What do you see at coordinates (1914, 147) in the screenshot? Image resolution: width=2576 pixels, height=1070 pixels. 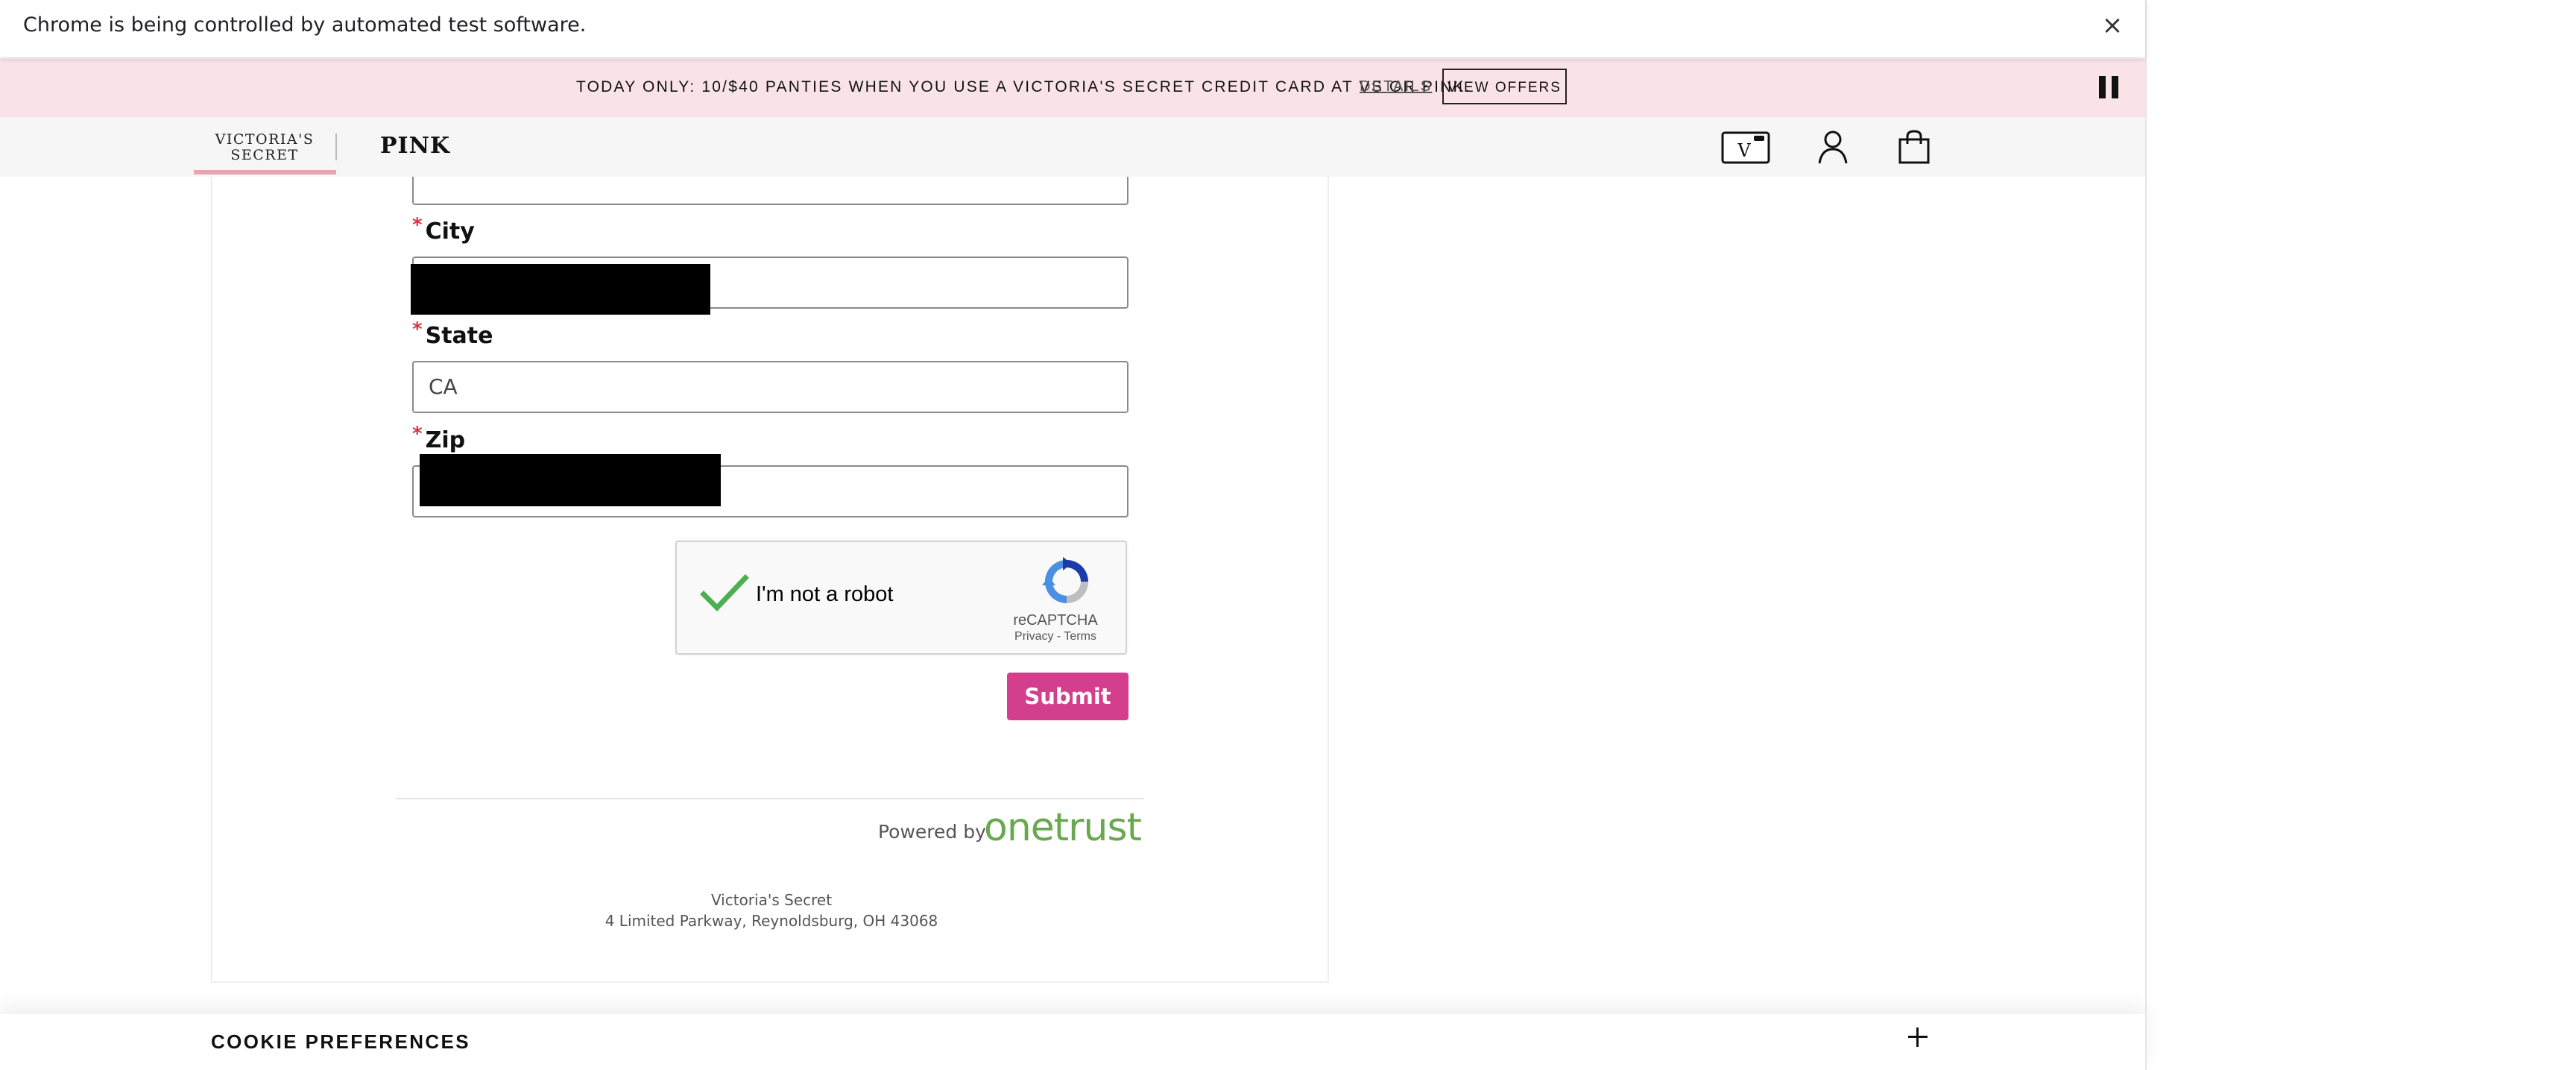 I see `shopping-bag-icon` at bounding box center [1914, 147].